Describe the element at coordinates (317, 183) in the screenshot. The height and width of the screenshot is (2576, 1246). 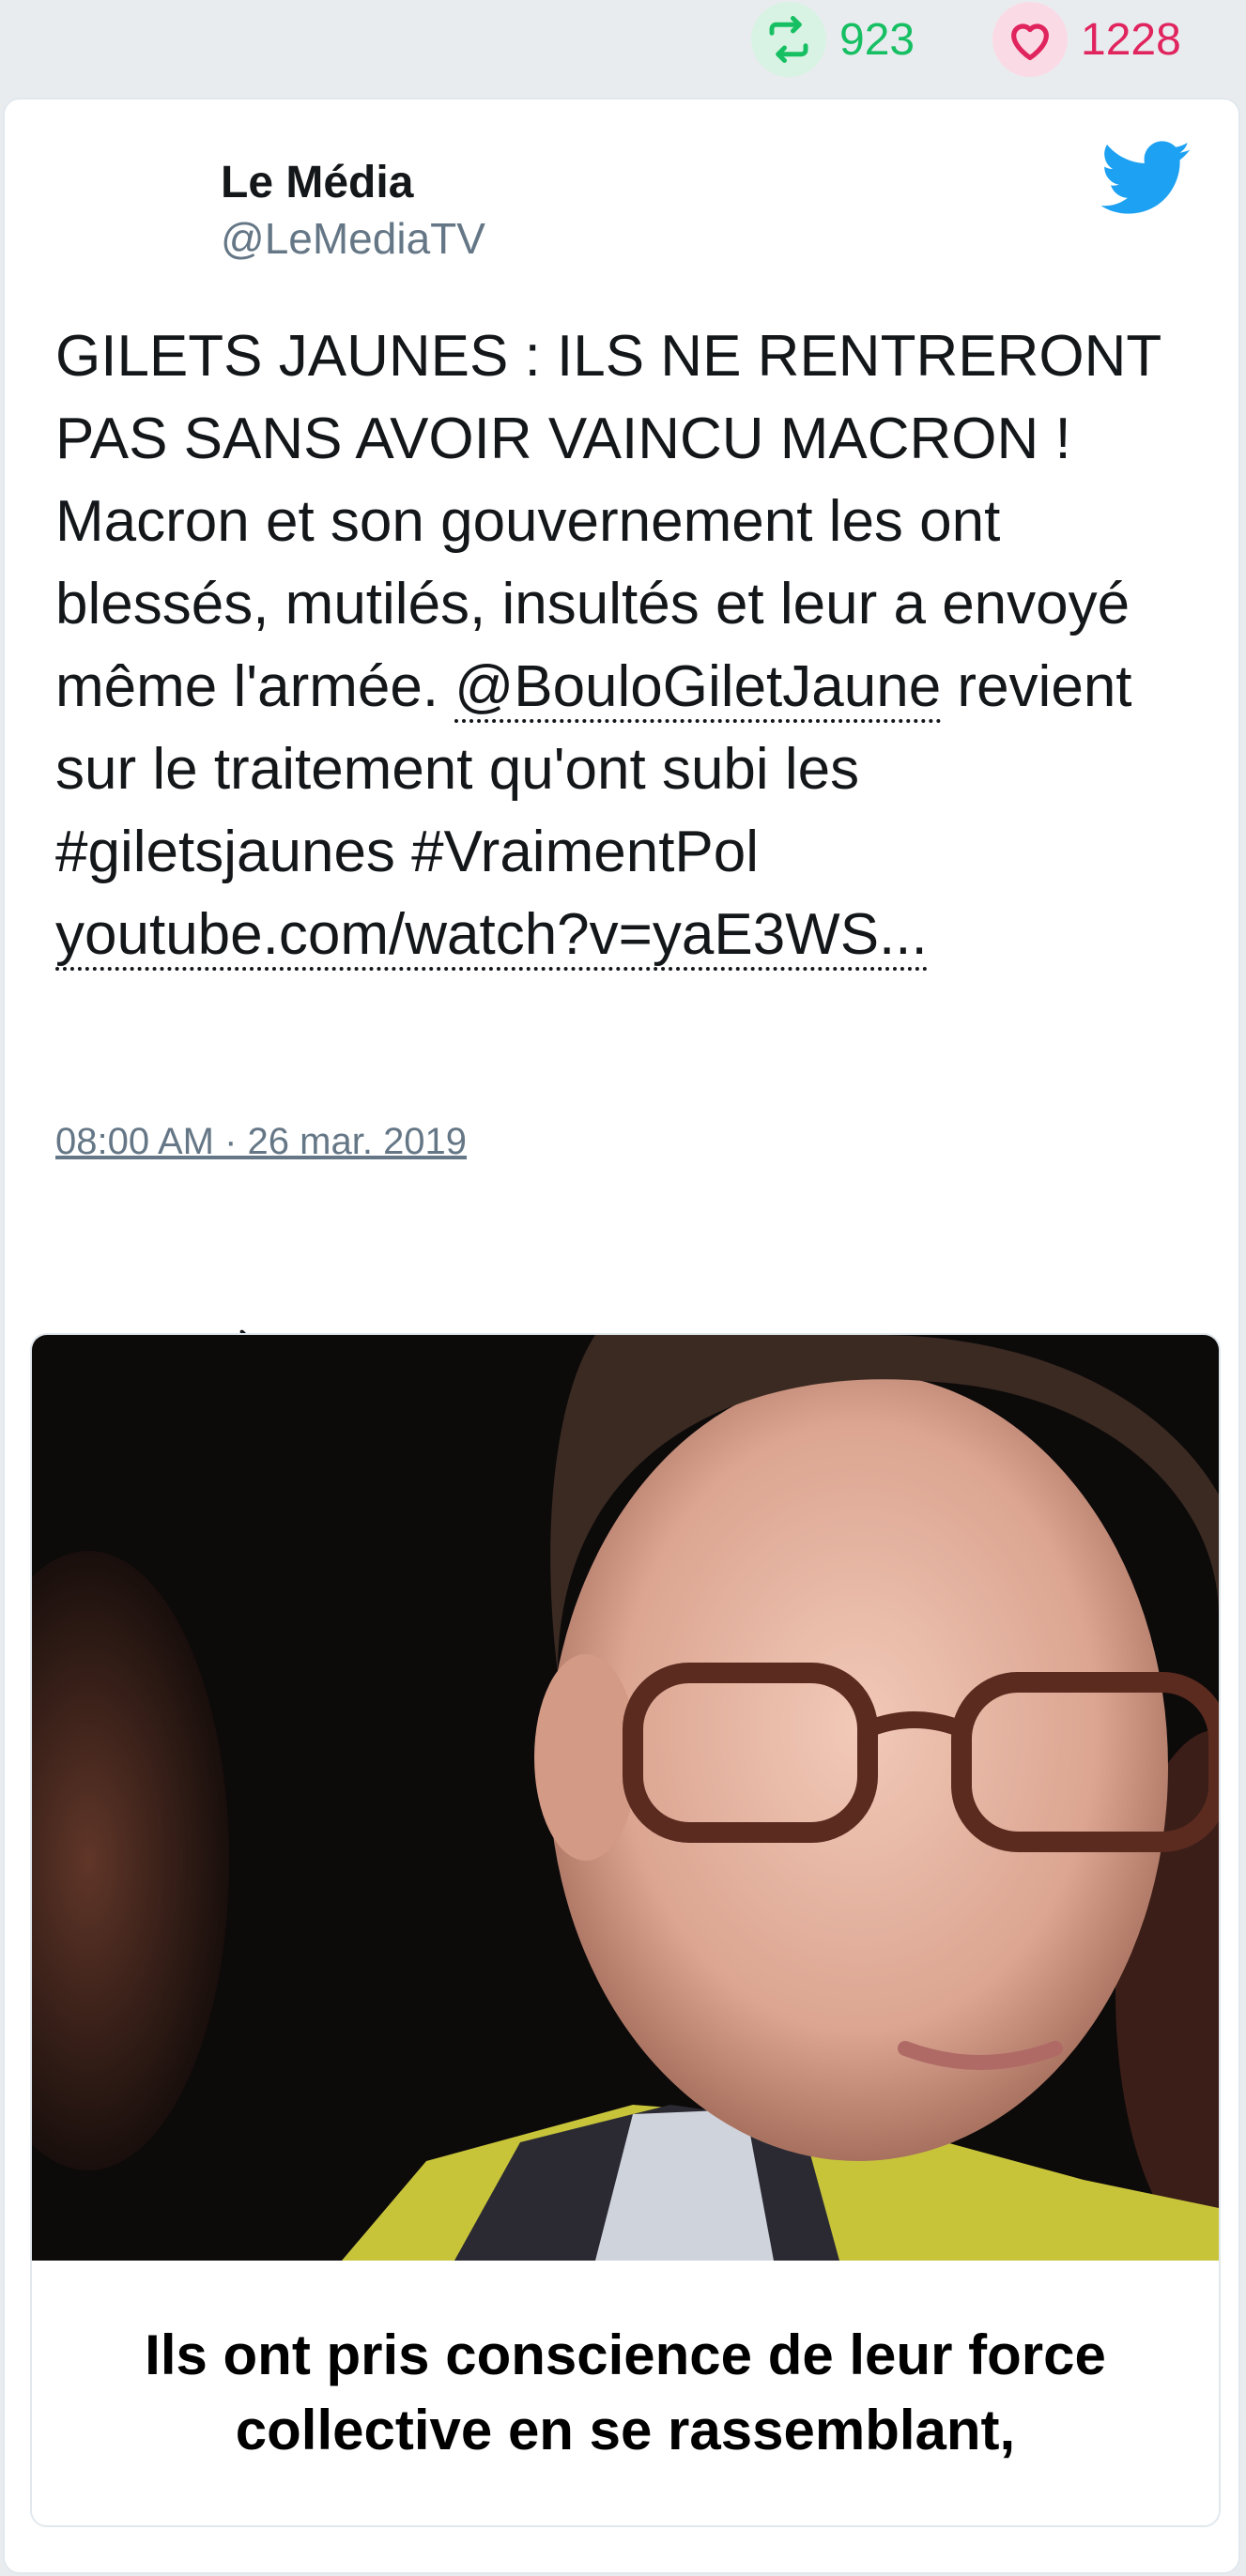
I see `author-name: Le Média` at that location.